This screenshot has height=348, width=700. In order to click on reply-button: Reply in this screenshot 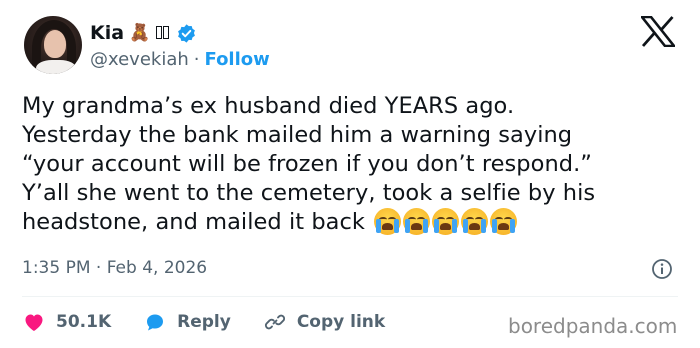, I will do `click(187, 322)`.